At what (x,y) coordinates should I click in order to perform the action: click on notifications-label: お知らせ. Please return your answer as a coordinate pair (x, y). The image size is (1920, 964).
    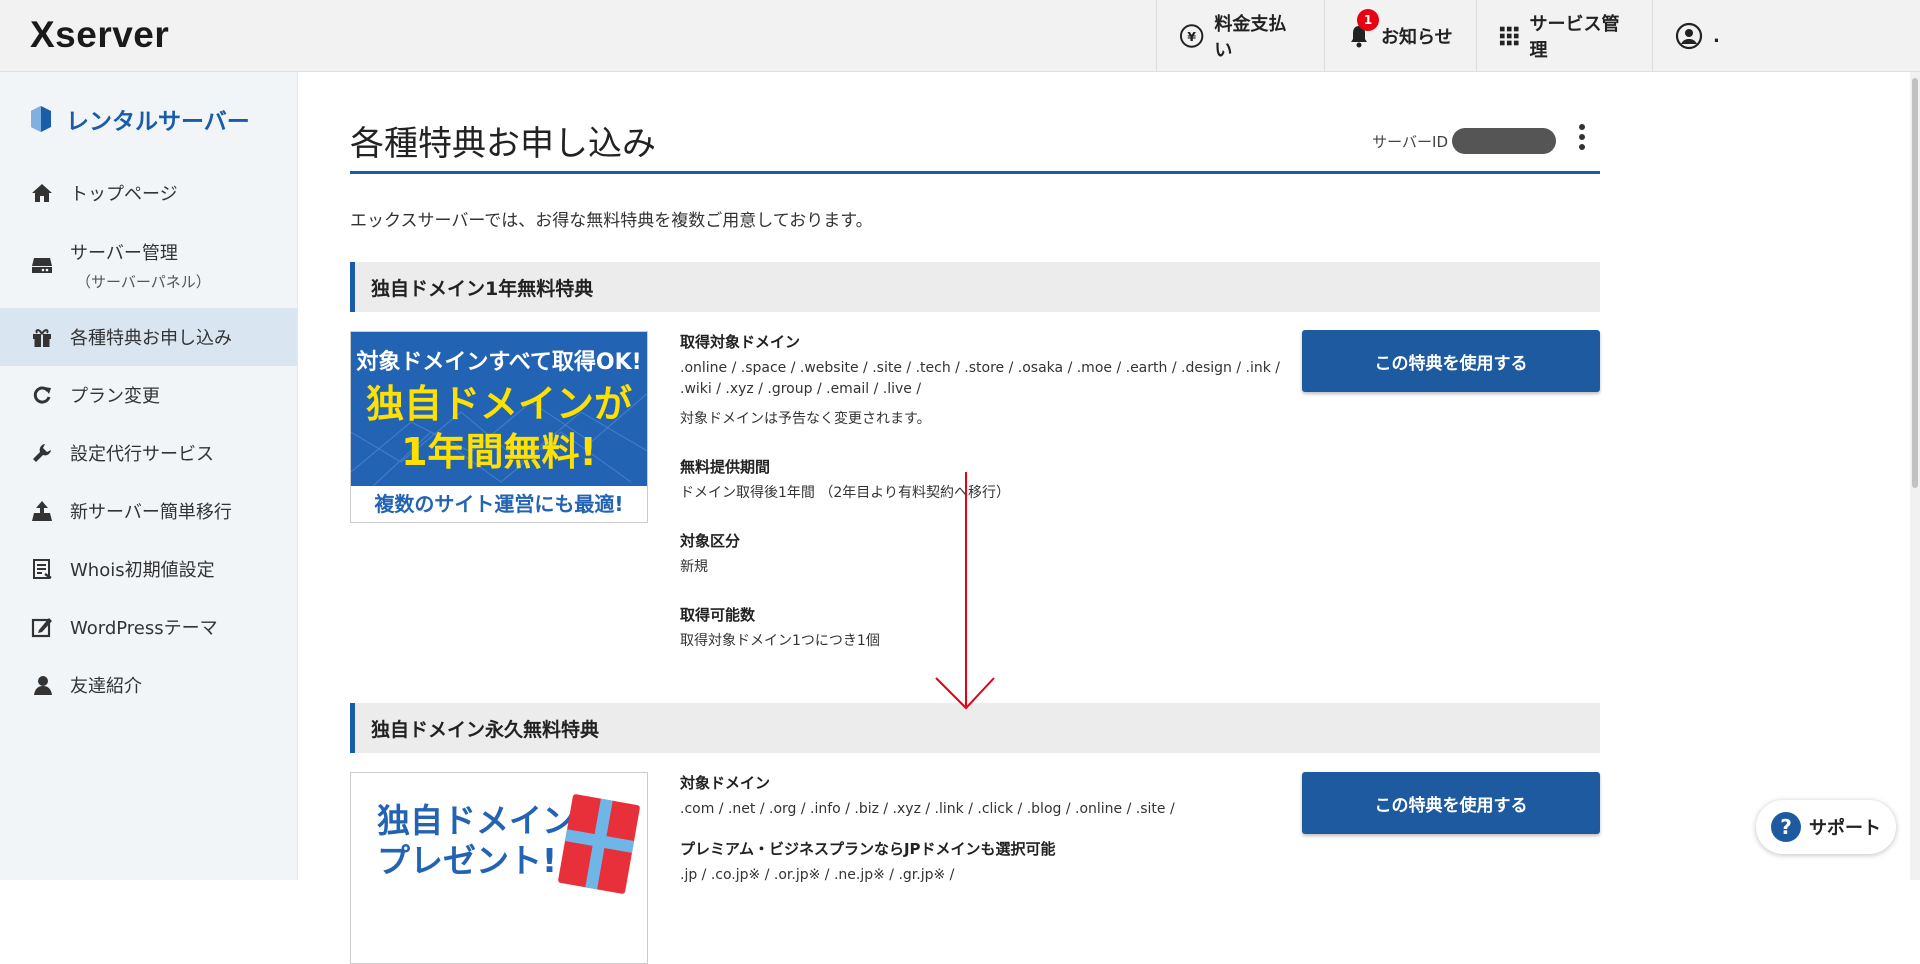
    Looking at the image, I should click on (1417, 37).